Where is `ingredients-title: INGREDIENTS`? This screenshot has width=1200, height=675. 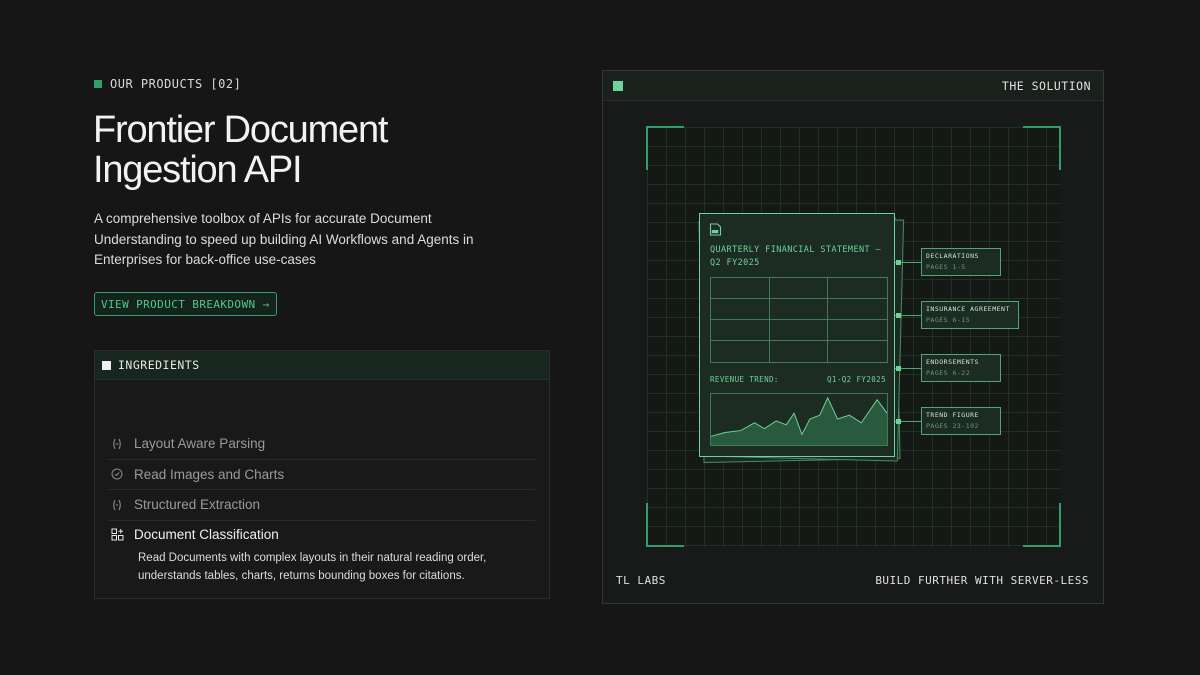
ingredients-title: INGREDIENTS is located at coordinates (159, 365).